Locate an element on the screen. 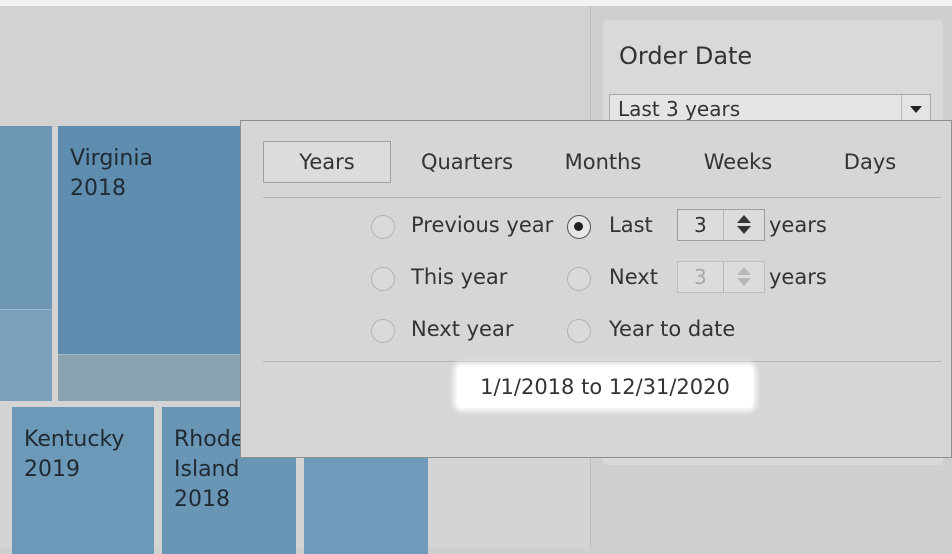 This screenshot has width=952, height=554. tab-months: Months is located at coordinates (603, 162).